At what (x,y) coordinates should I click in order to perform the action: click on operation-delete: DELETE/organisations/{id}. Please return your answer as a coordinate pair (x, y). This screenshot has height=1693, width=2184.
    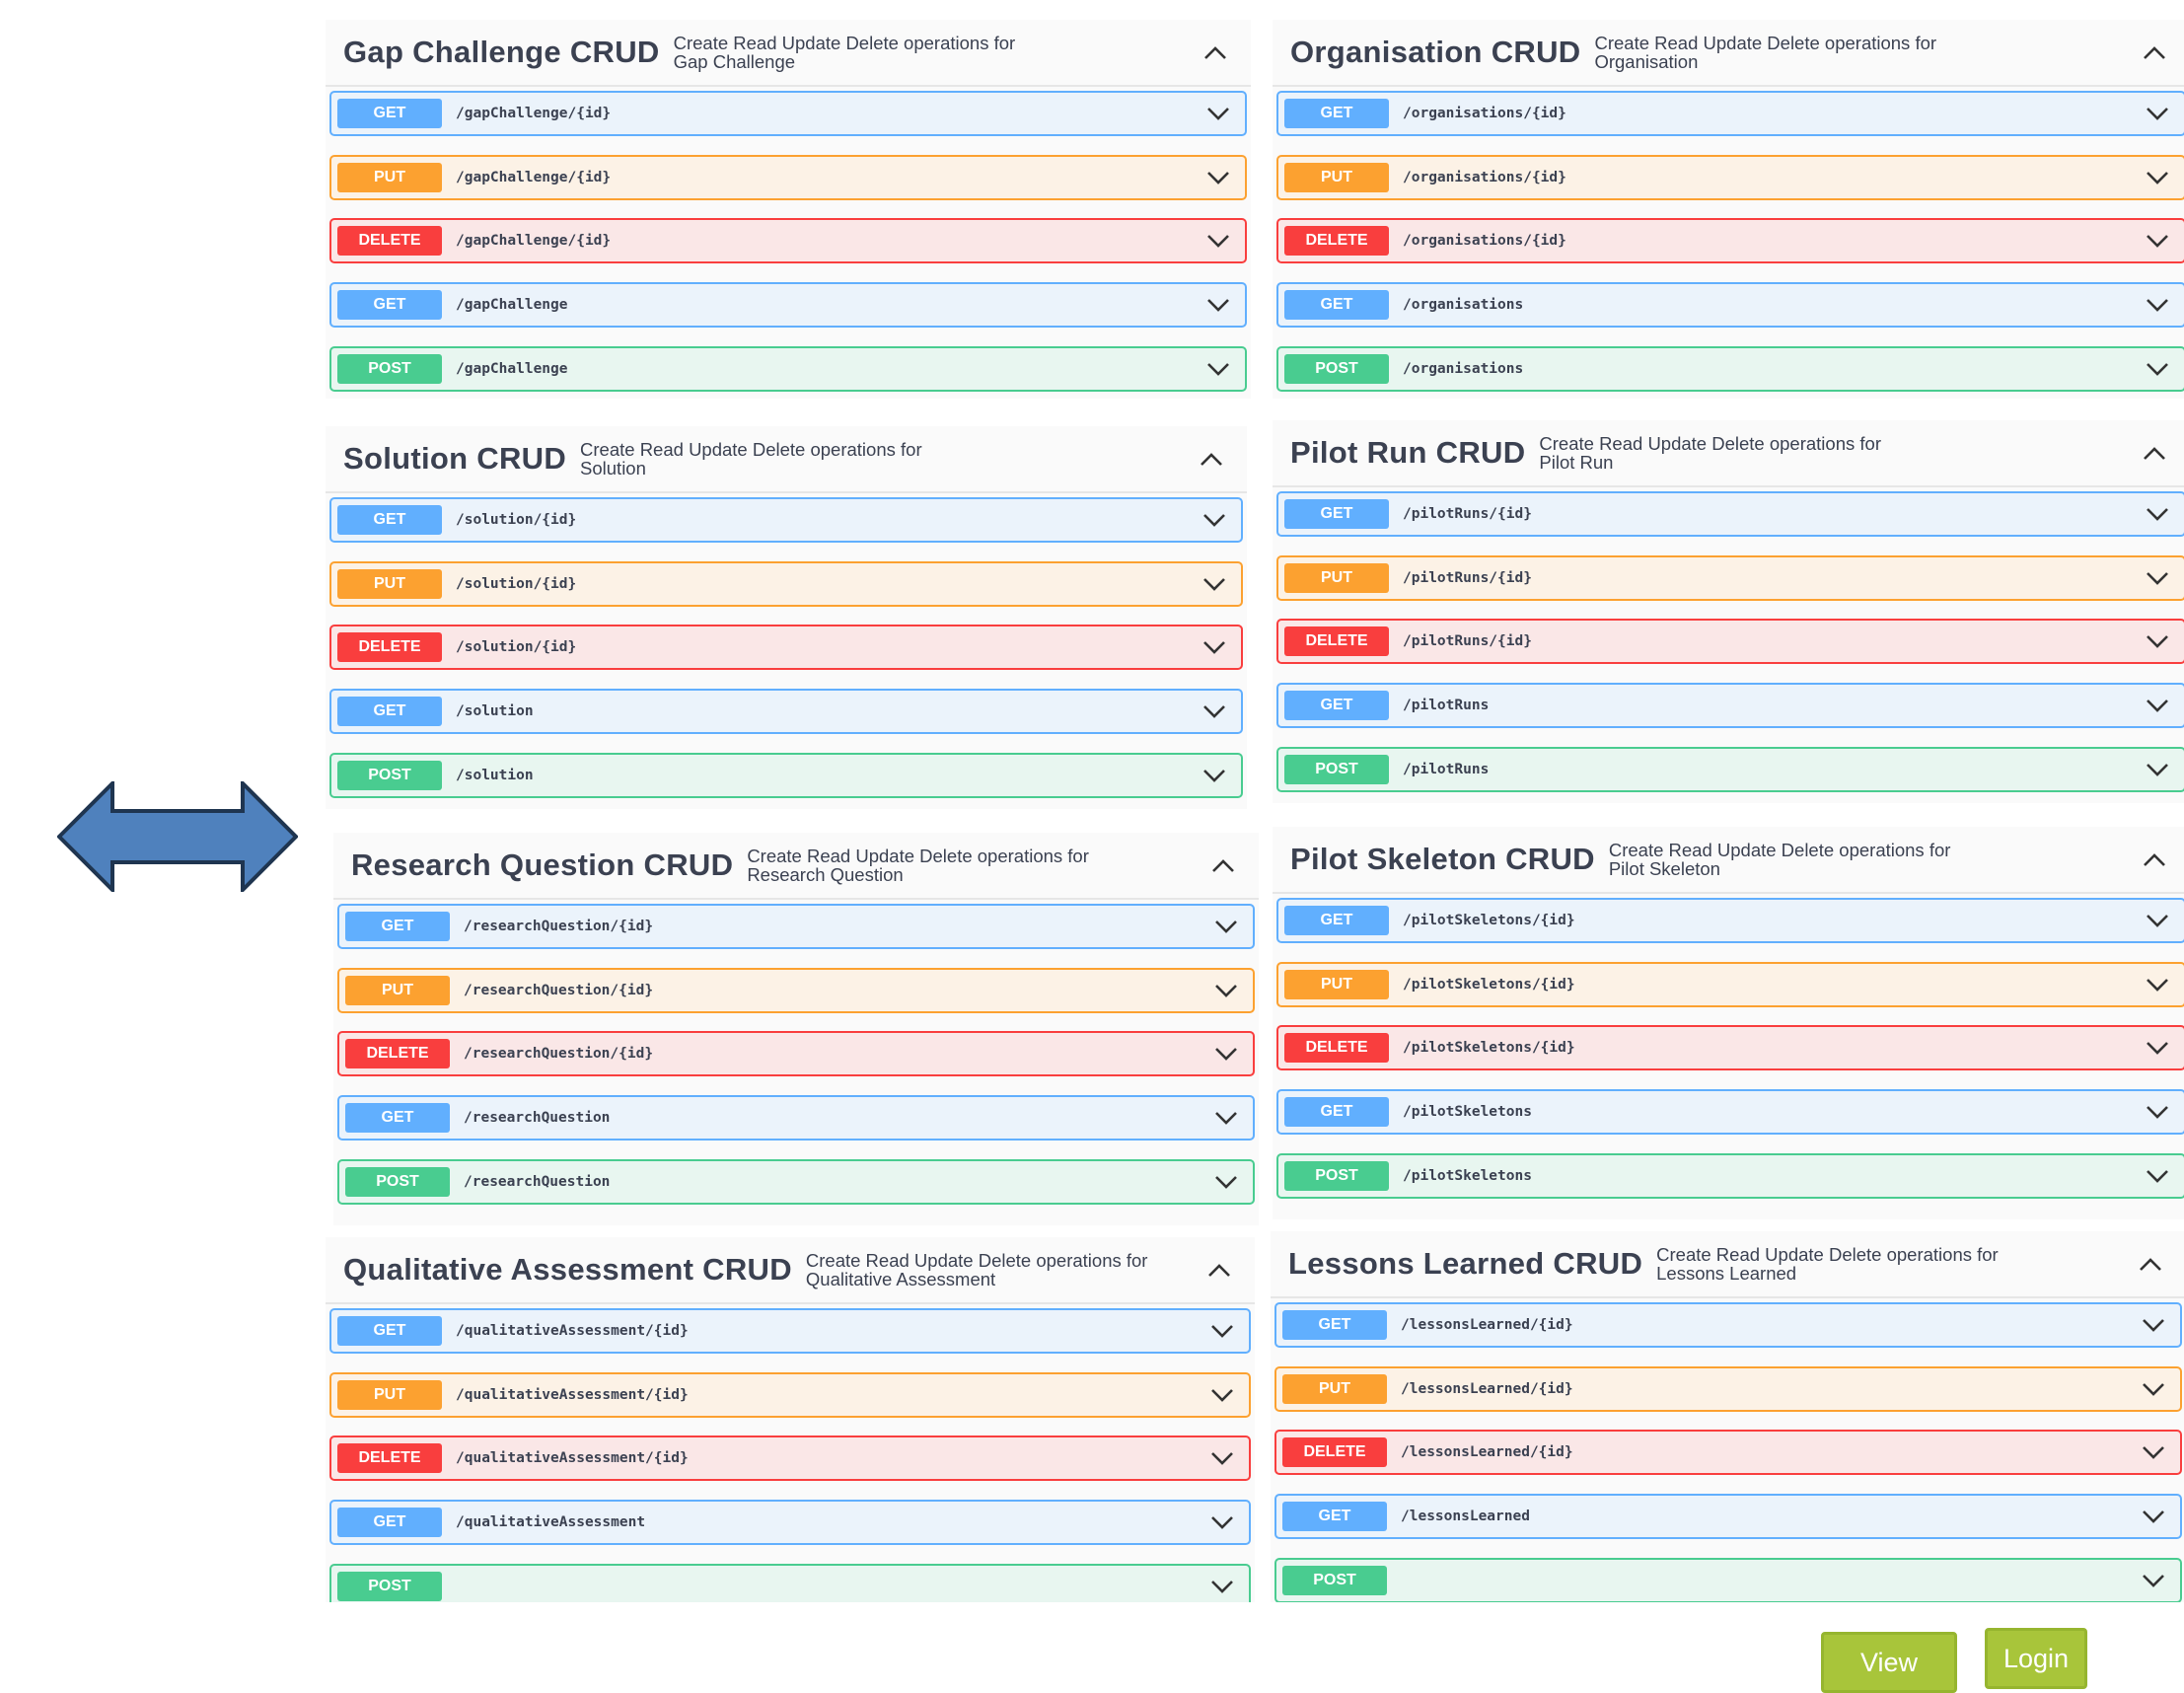
    Looking at the image, I should click on (1730, 241).